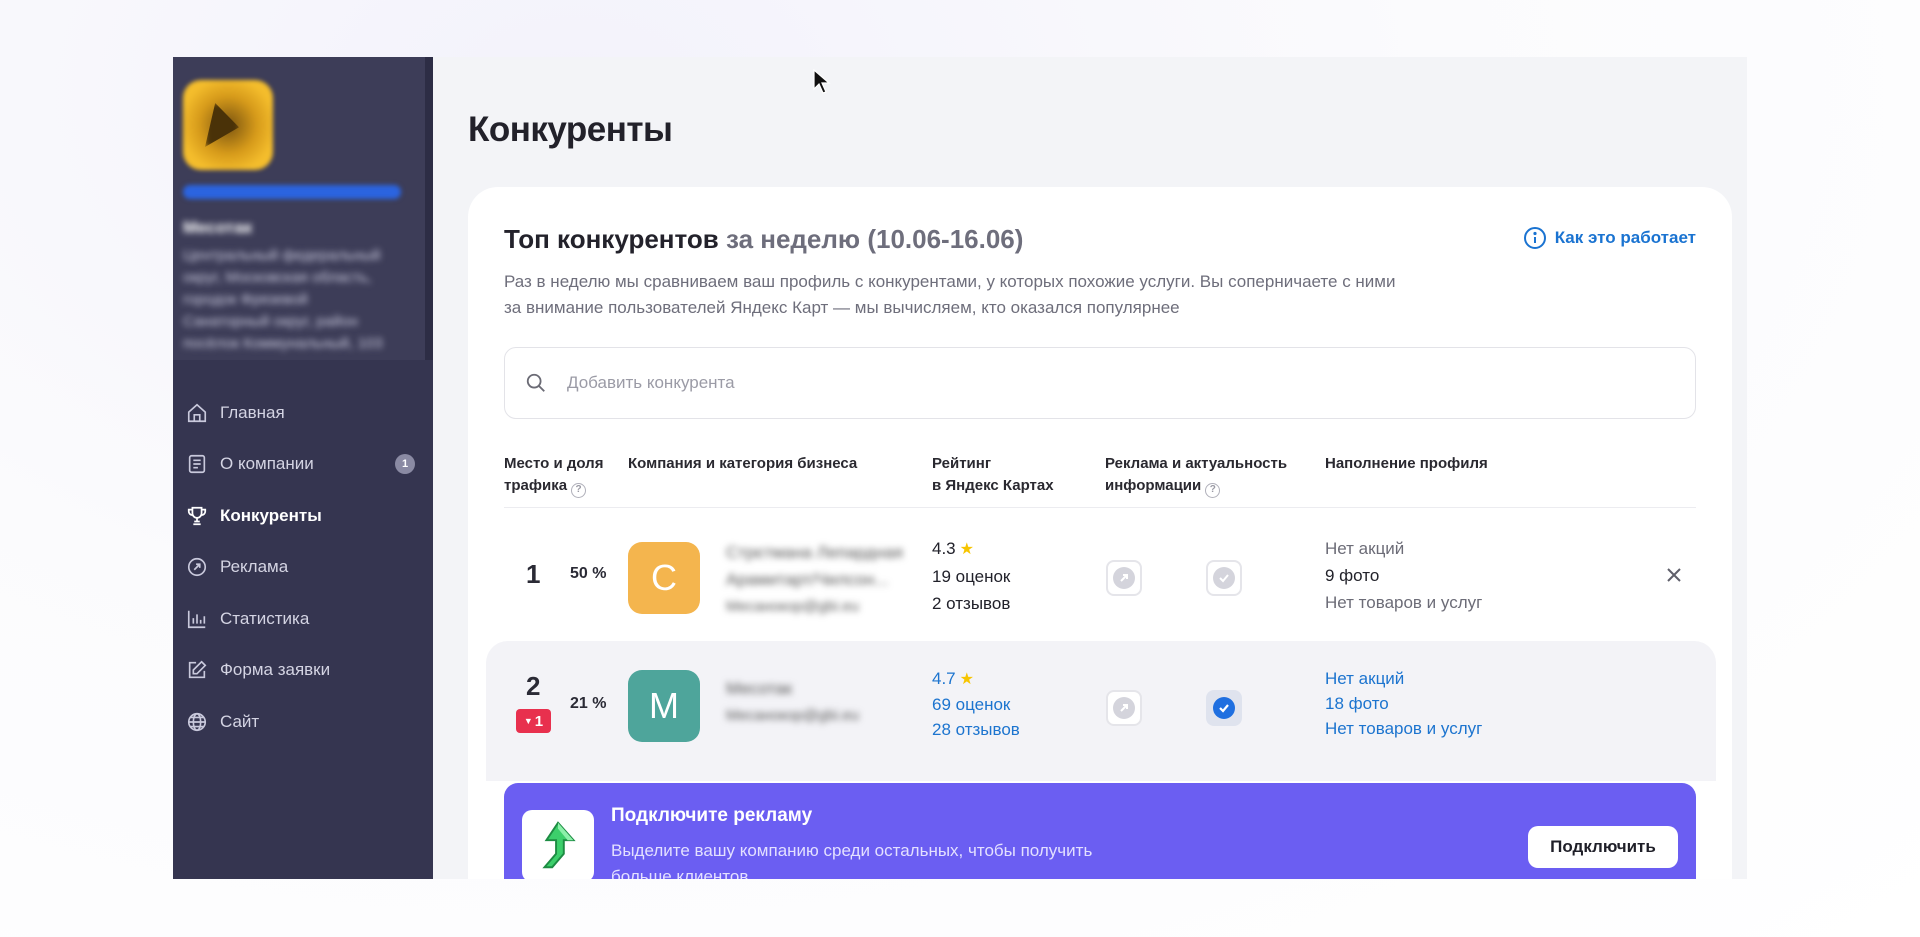  What do you see at coordinates (265, 618) in the screenshot?
I see `sidebar-item-label: Статистика` at bounding box center [265, 618].